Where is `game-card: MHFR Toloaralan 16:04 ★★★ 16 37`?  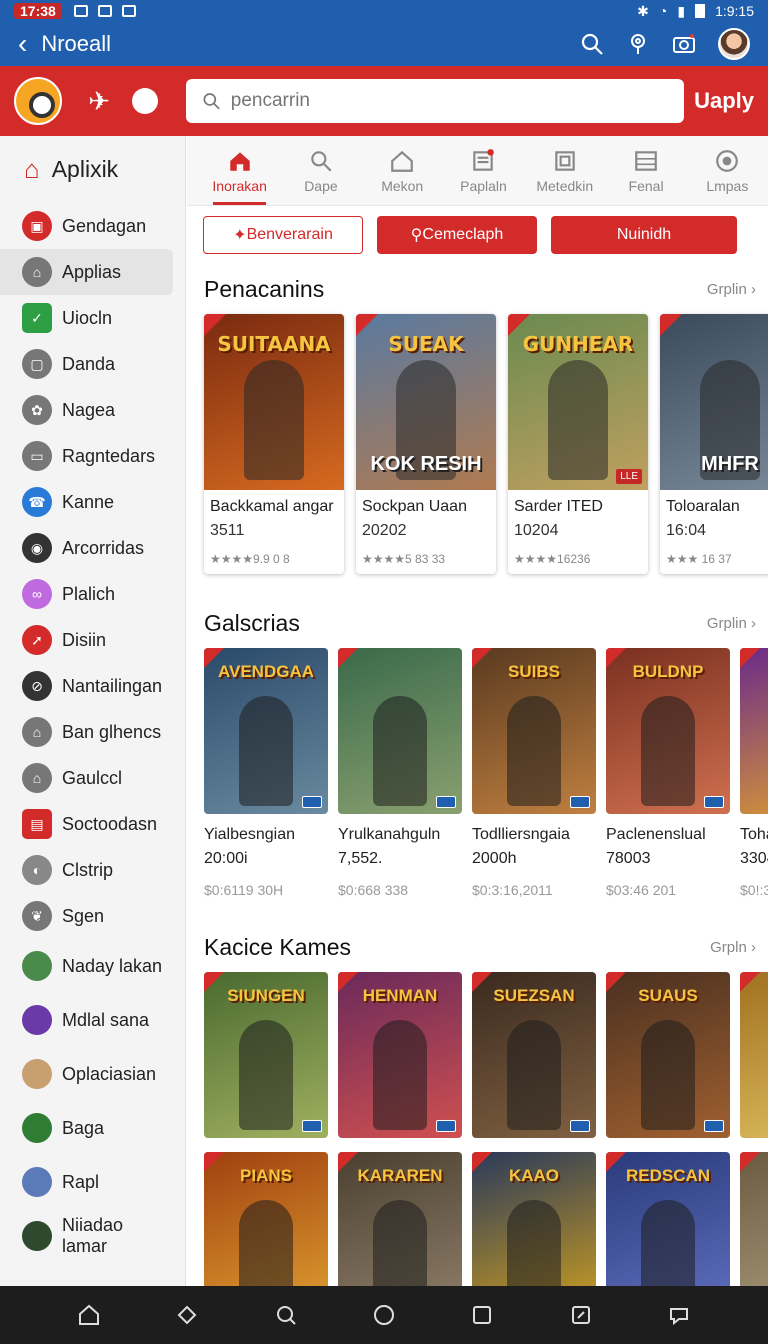 game-card: MHFR Toloaralan 16:04 ★★★ 16 37 is located at coordinates (714, 444).